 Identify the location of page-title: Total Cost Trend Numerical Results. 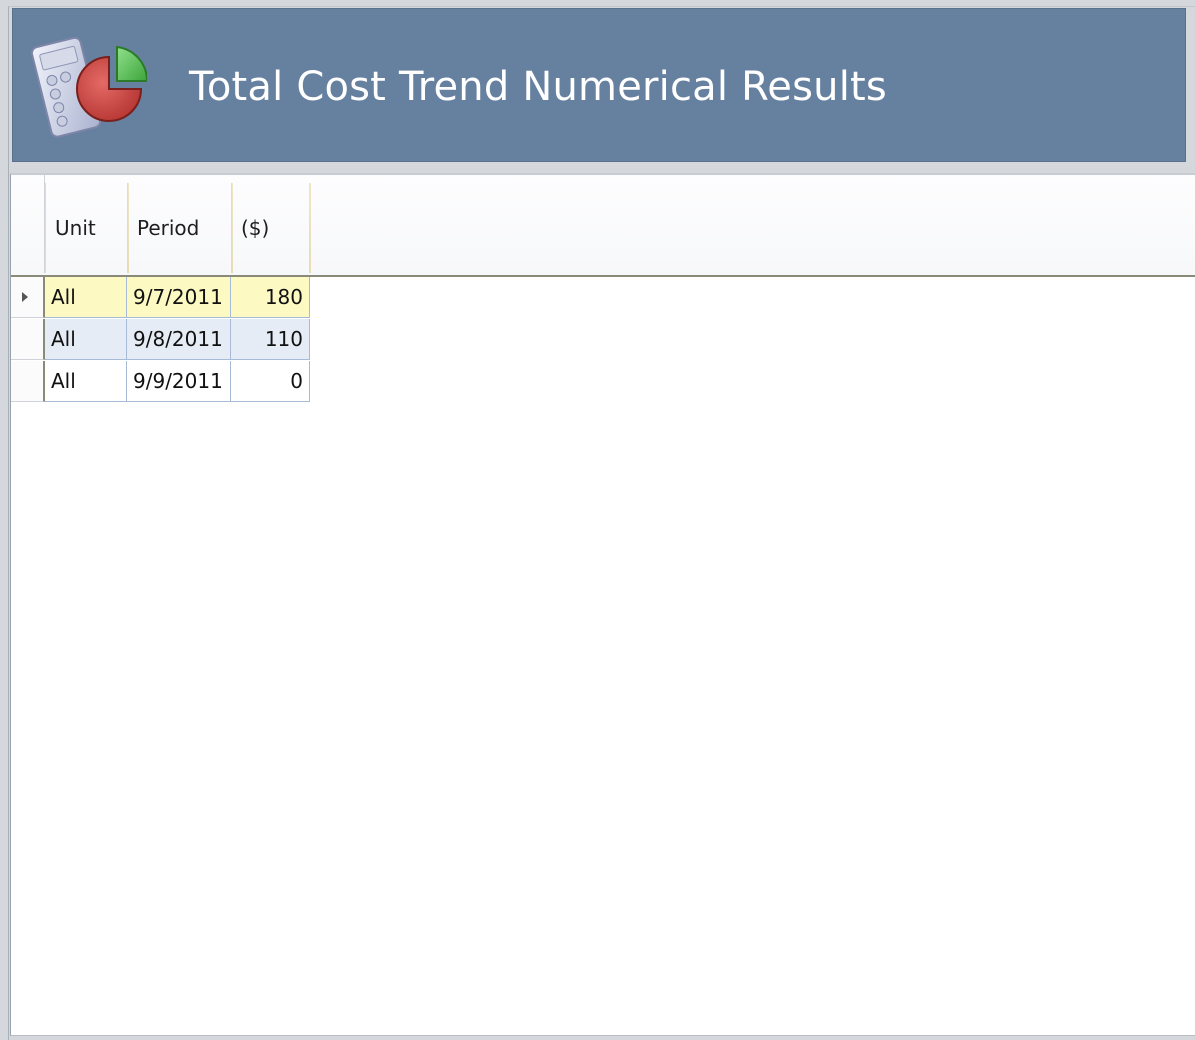
(538, 87).